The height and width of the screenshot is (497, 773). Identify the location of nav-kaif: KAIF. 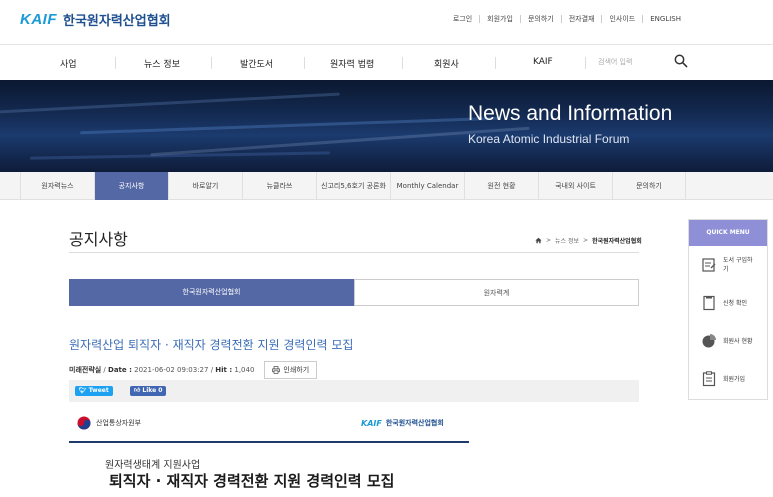
(543, 62).